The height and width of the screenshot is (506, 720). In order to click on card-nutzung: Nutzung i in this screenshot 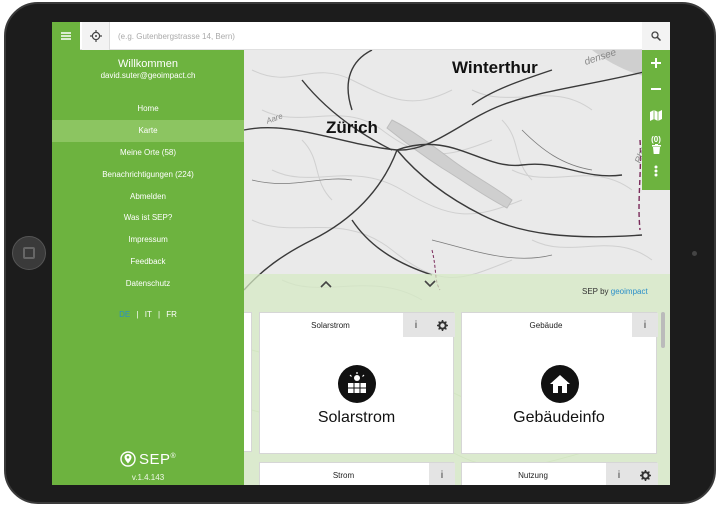, I will do `click(559, 473)`.